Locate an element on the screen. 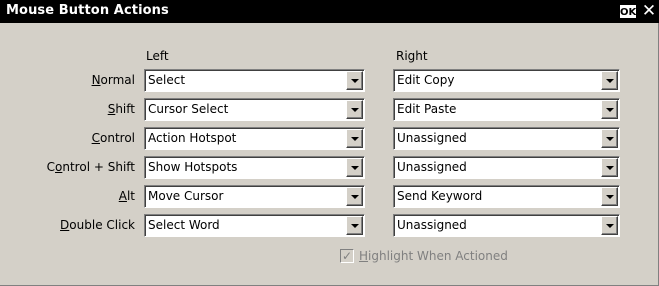 The height and width of the screenshot is (286, 659). right-column-header: Right is located at coordinates (412, 56).